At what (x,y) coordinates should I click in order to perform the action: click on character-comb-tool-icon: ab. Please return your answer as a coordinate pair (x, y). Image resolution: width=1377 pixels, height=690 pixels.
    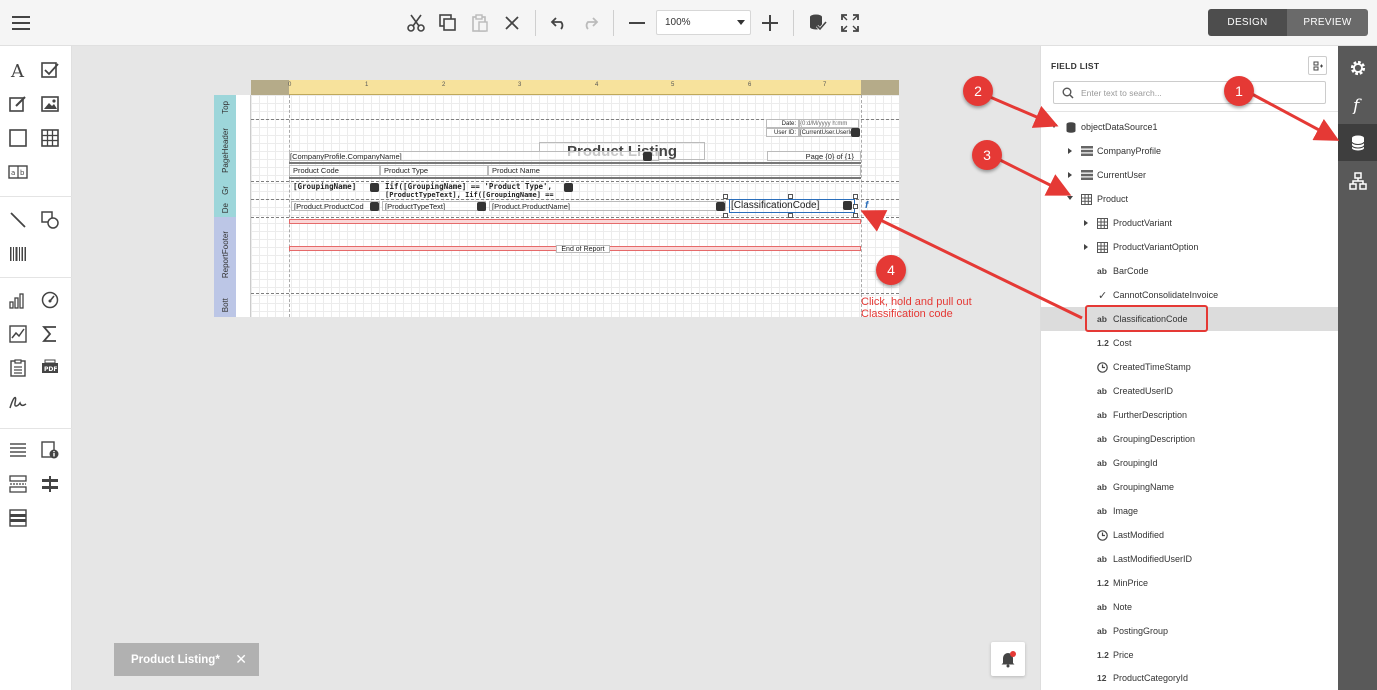
    Looking at the image, I should click on (18, 172).